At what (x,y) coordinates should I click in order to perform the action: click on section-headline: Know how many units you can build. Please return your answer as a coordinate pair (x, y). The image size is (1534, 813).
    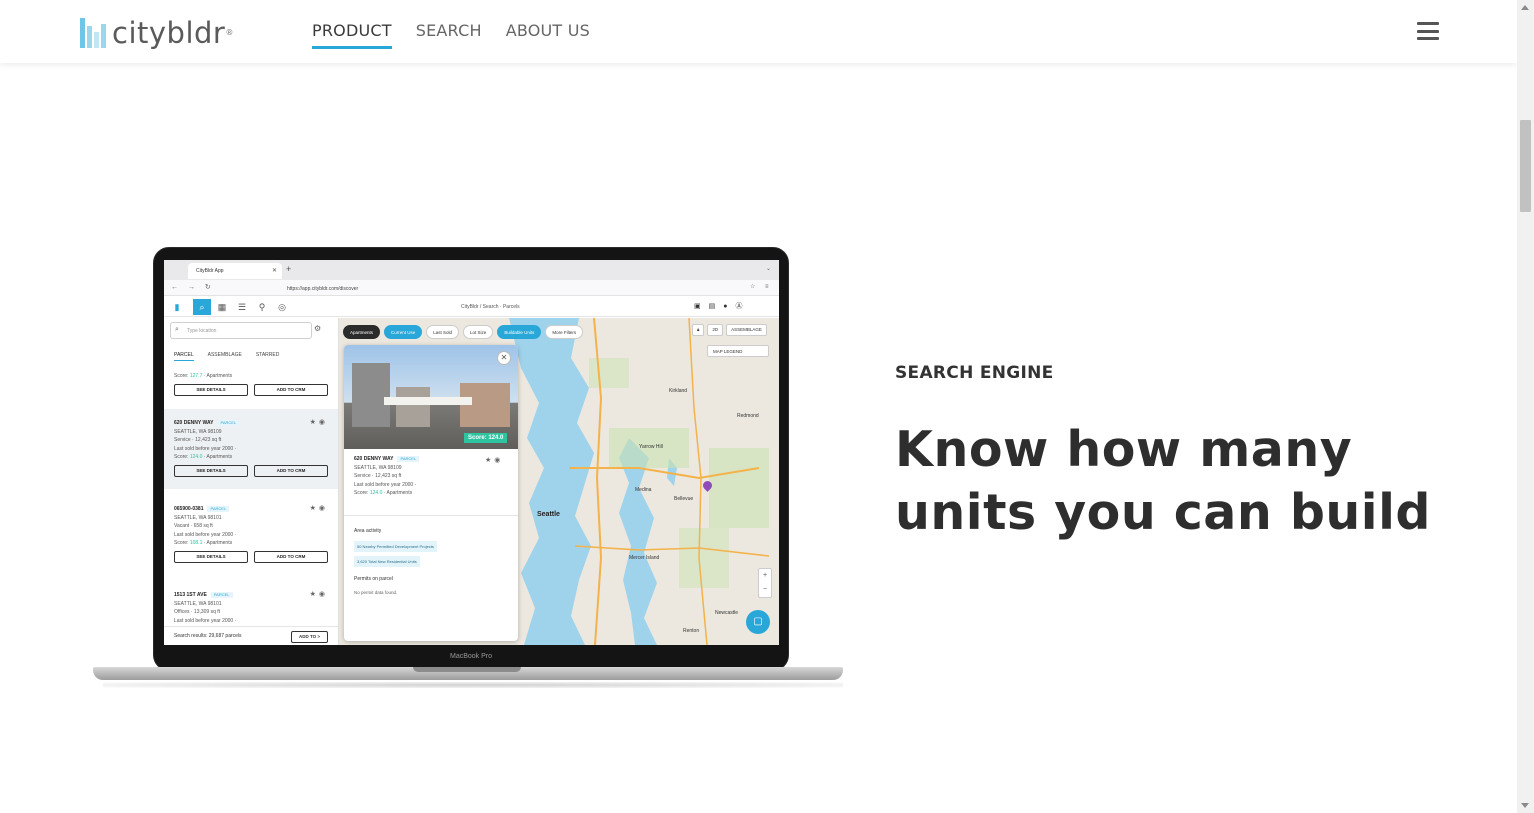
    Looking at the image, I should click on (1163, 481).